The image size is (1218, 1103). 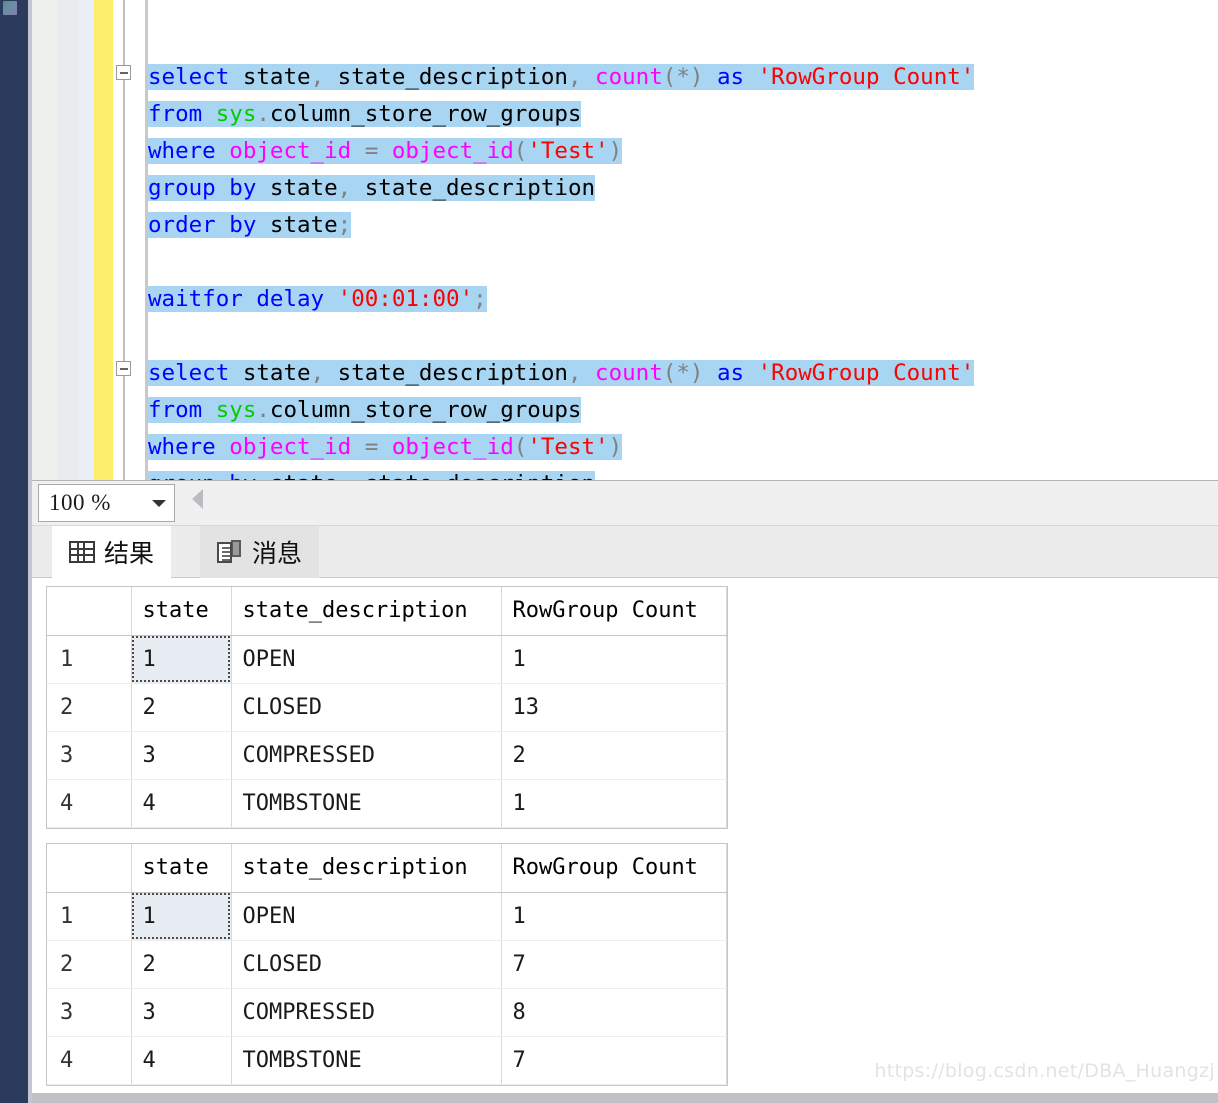 What do you see at coordinates (568, 447) in the screenshot?
I see `code-token: 'Test'` at bounding box center [568, 447].